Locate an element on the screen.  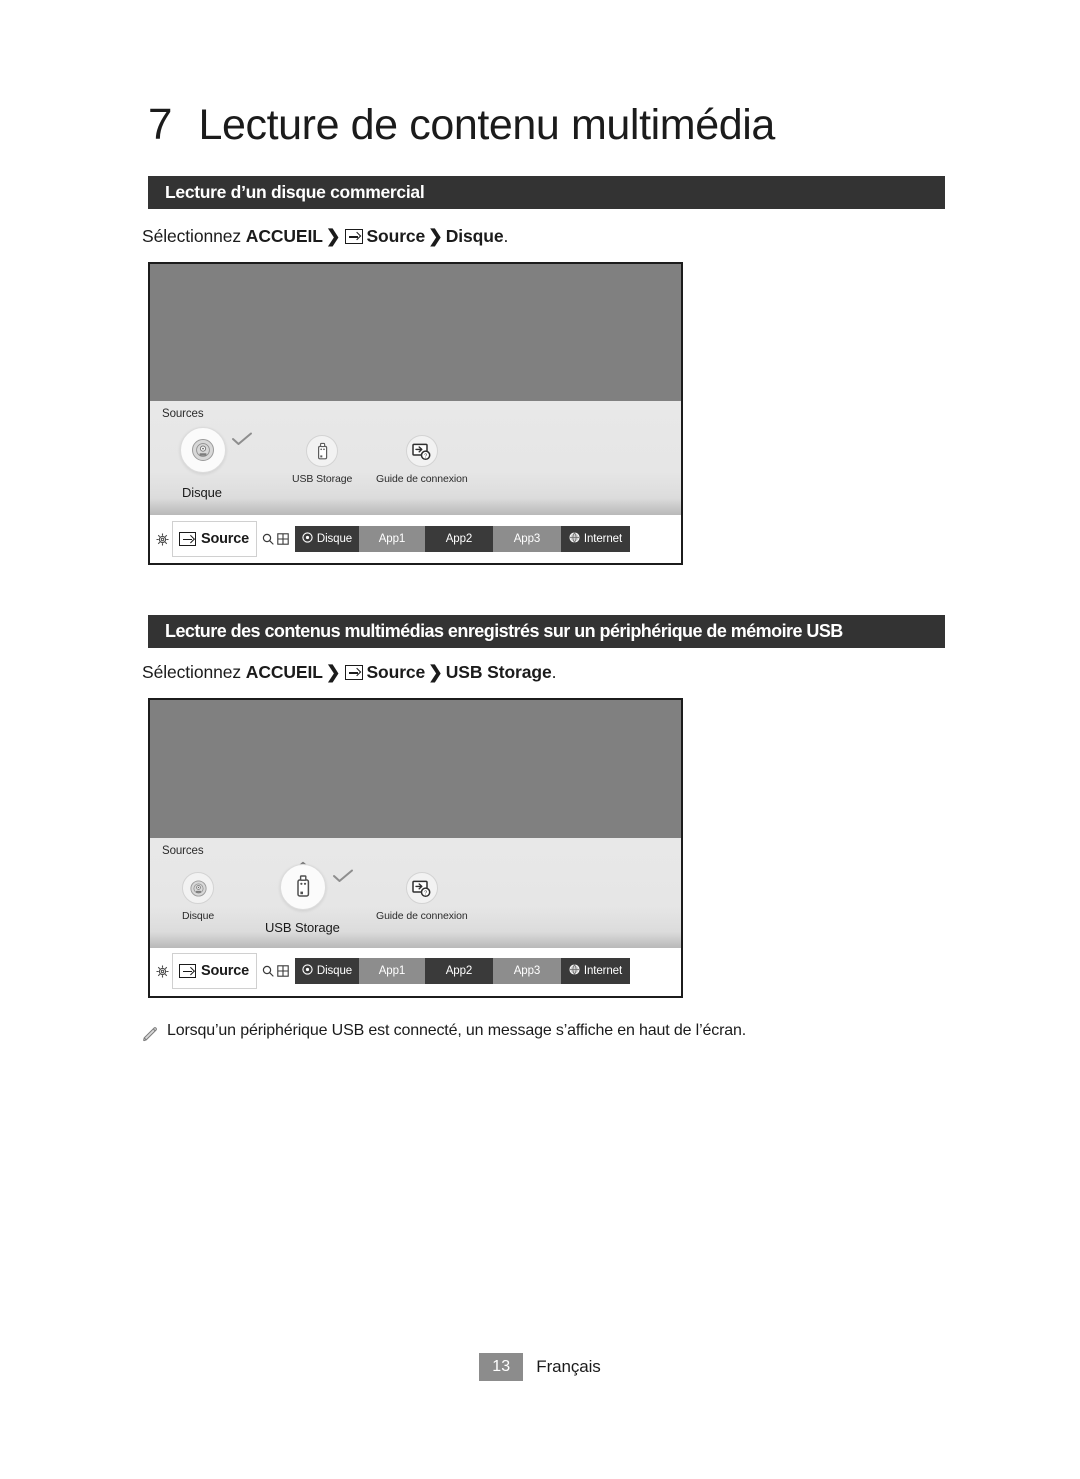
source-item-label: Disque is located at coordinates (198, 916).